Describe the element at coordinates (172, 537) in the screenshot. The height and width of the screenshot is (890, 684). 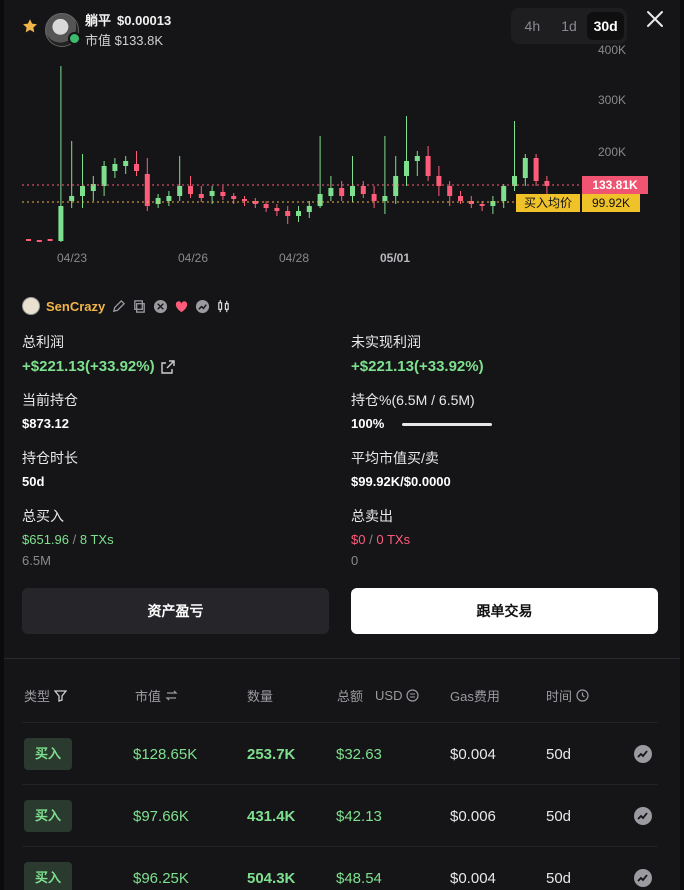
I see `stat-total-buy: 总买入 $651.96 / 8 TXs 6.5M` at that location.